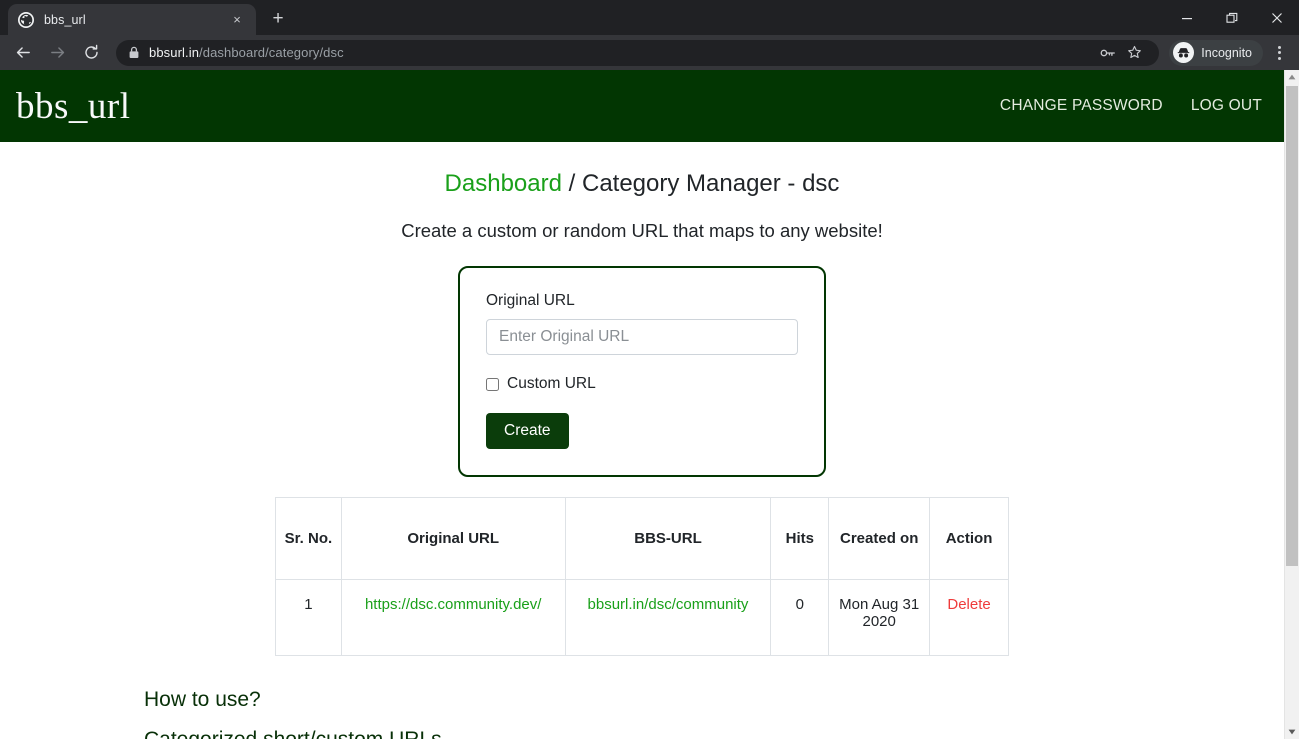  What do you see at coordinates (1108, 53) in the screenshot?
I see `password-key-icon` at bounding box center [1108, 53].